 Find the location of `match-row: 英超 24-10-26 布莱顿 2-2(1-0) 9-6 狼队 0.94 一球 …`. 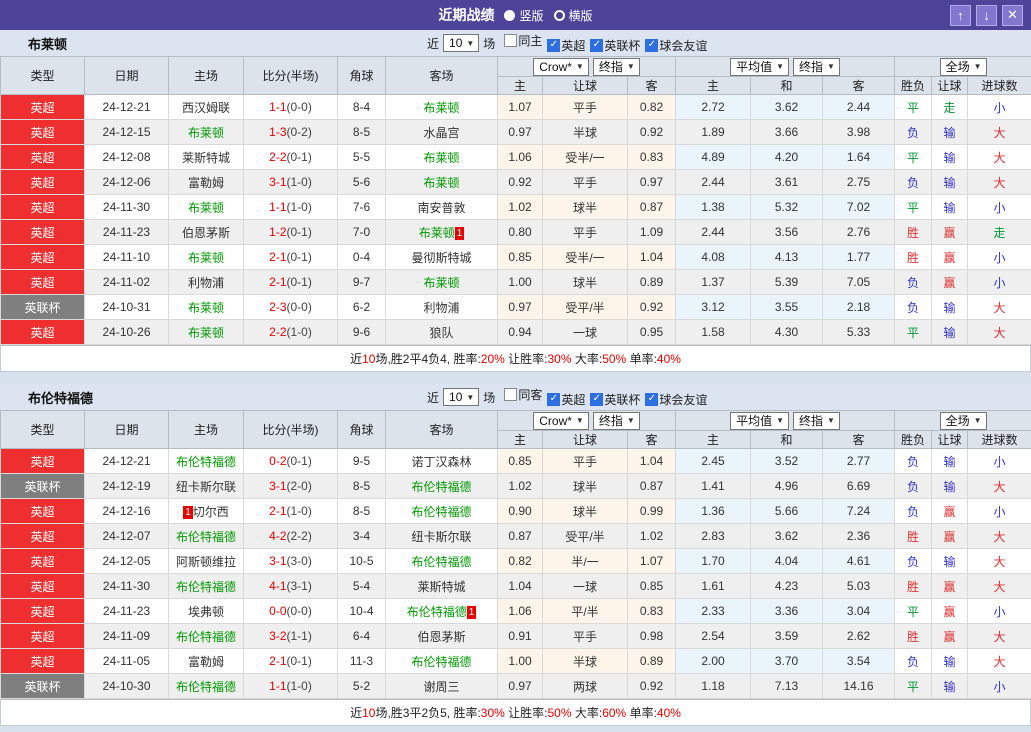

match-row: 英超 24-10-26 布莱顿 2-2(1-0) 9-6 狼队 0.94 一球 … is located at coordinates (515, 332).